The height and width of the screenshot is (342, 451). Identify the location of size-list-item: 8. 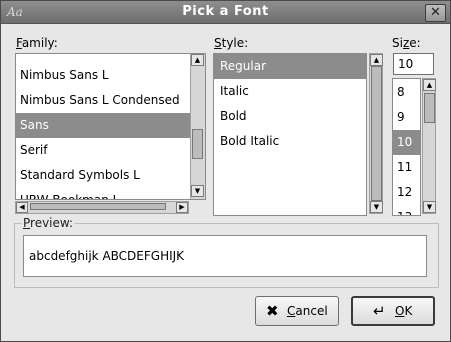
(406, 92).